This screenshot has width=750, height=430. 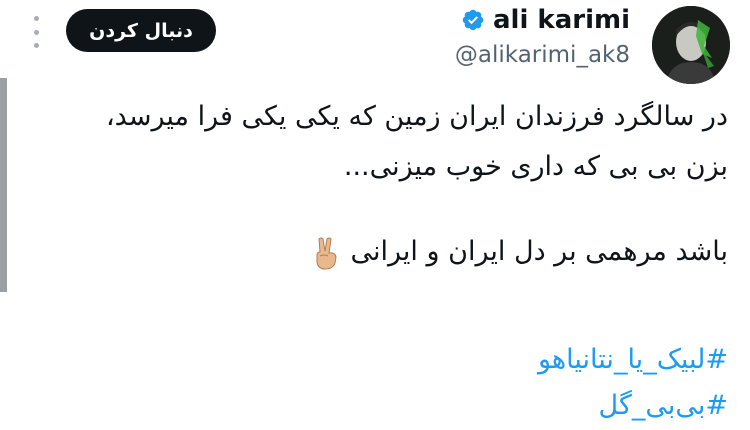 I want to click on user-handle: @alikarimi_ak8, so click(x=542, y=55).